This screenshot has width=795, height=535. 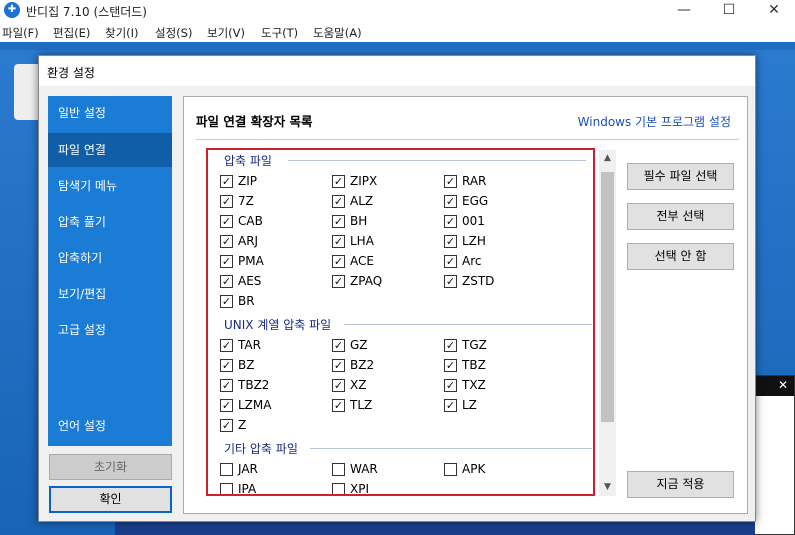 What do you see at coordinates (388, 470) in the screenshot?
I see `extension-checkbox: WAR` at bounding box center [388, 470].